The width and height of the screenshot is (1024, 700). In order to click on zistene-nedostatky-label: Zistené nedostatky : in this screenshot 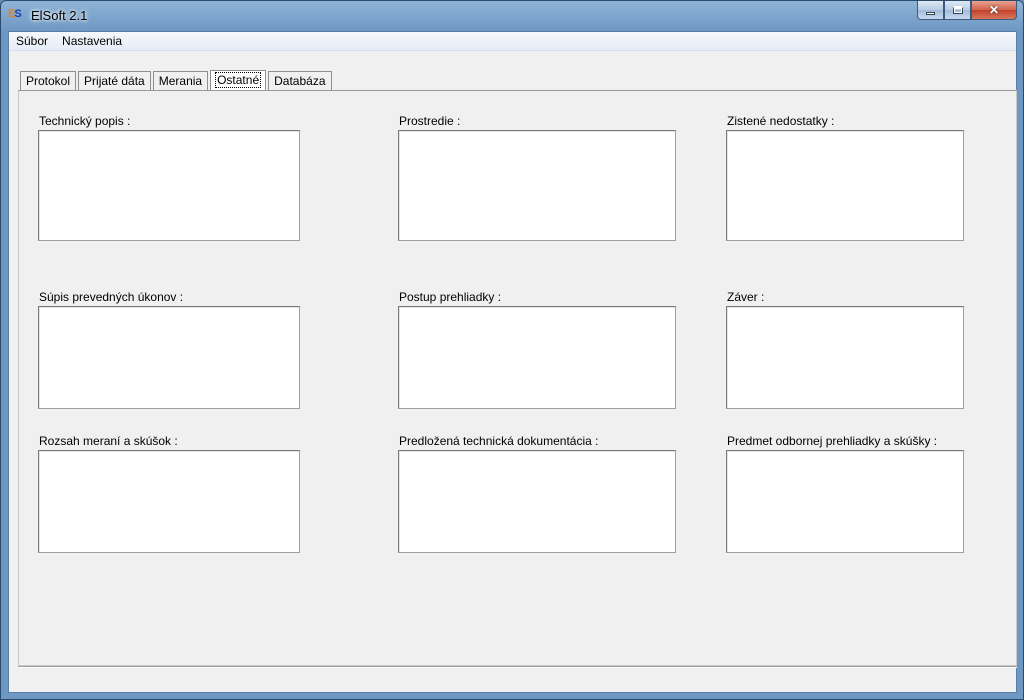, I will do `click(781, 121)`.